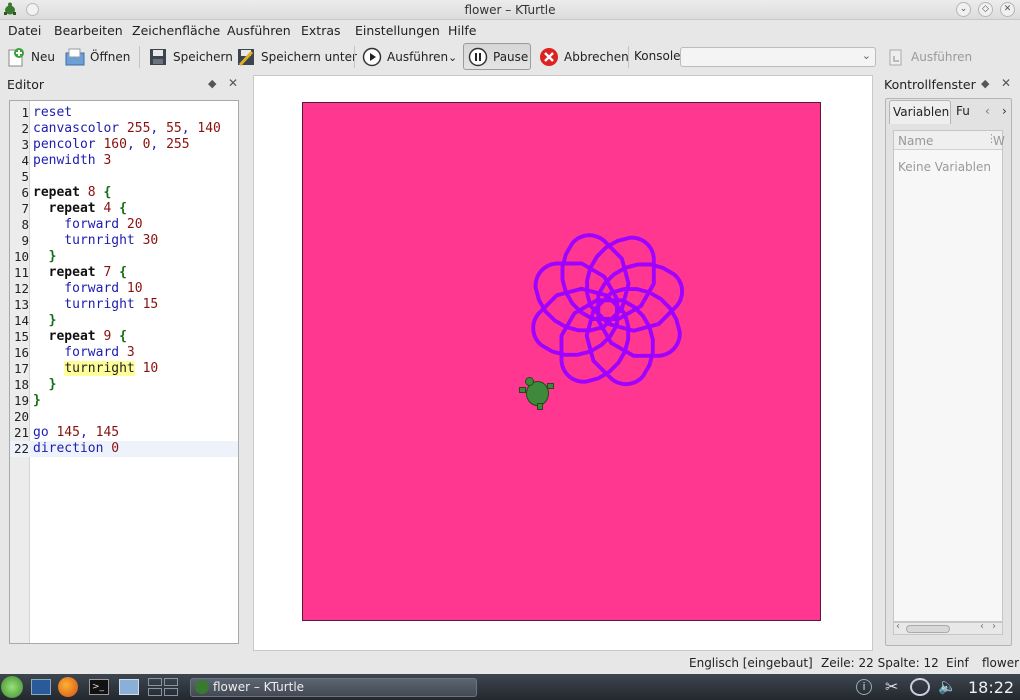  I want to click on menu-ausfuehren: Ausführen, so click(259, 30).